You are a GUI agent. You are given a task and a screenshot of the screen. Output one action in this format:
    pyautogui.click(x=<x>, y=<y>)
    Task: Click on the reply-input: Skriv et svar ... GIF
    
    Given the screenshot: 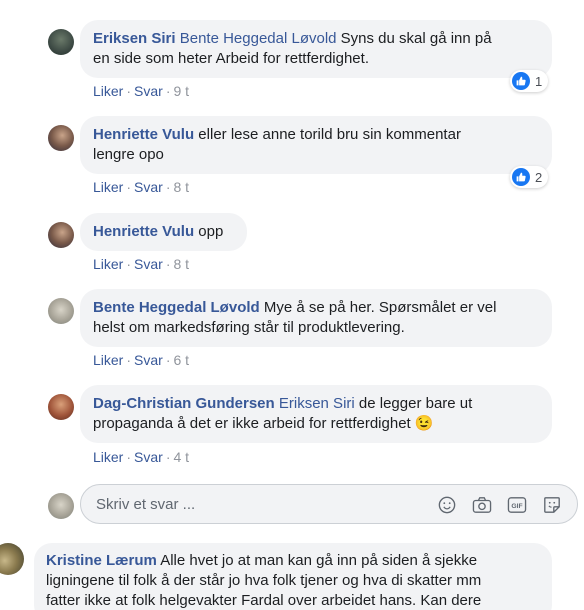 What is the action you would take?
    pyautogui.click(x=329, y=504)
    